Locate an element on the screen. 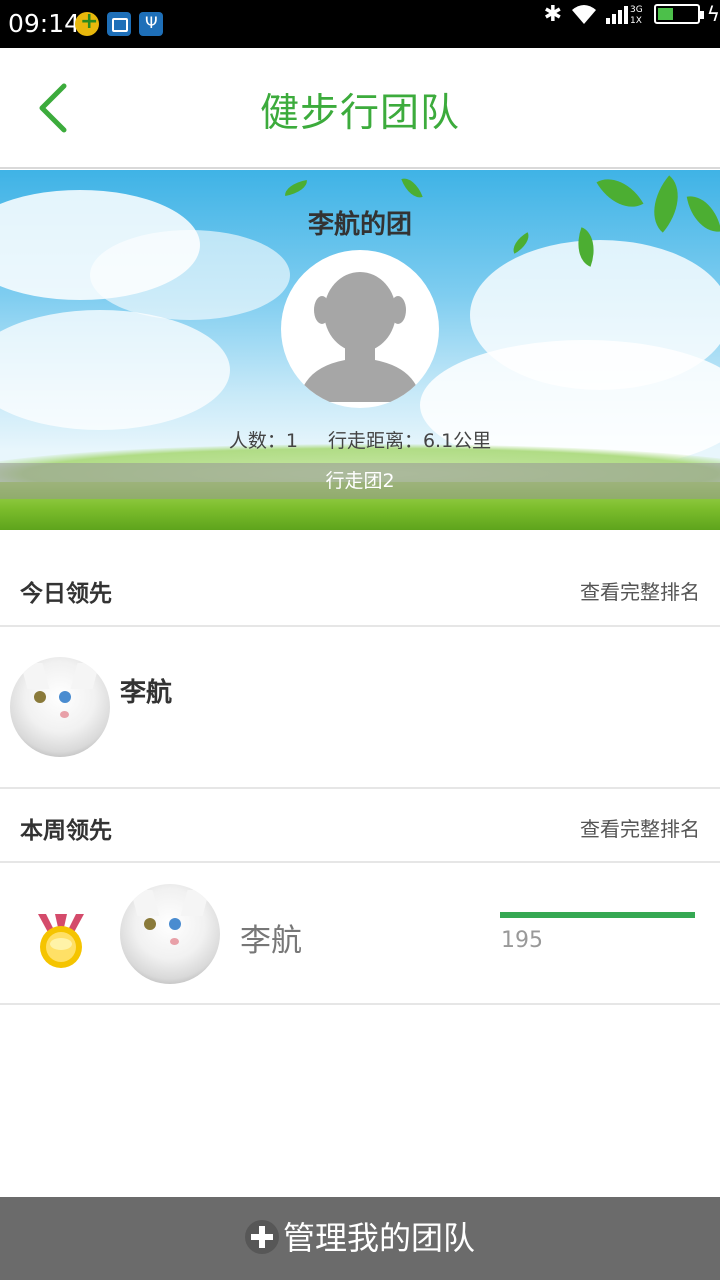 The height and width of the screenshot is (1280, 720). charging-icon: ϟ is located at coordinates (713, 14).